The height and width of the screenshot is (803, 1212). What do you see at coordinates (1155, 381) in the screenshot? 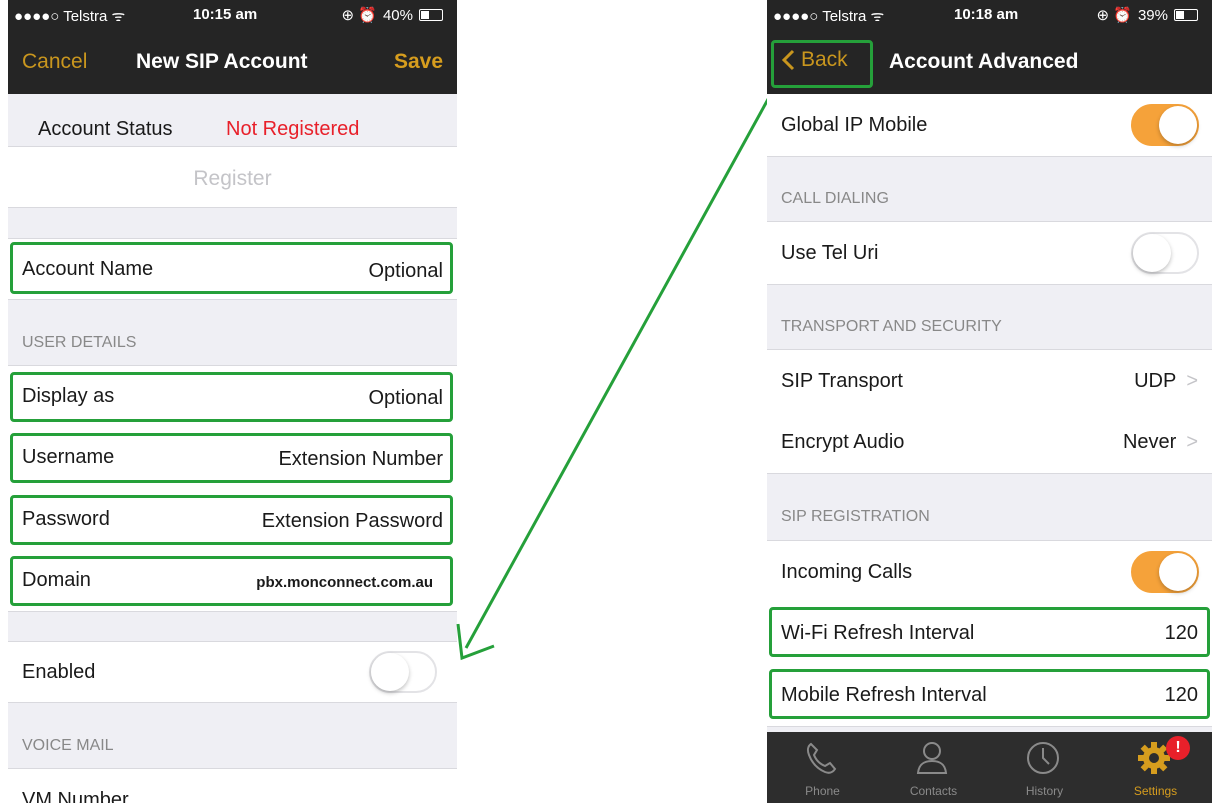
I see `sip-transport-value: UDP` at bounding box center [1155, 381].